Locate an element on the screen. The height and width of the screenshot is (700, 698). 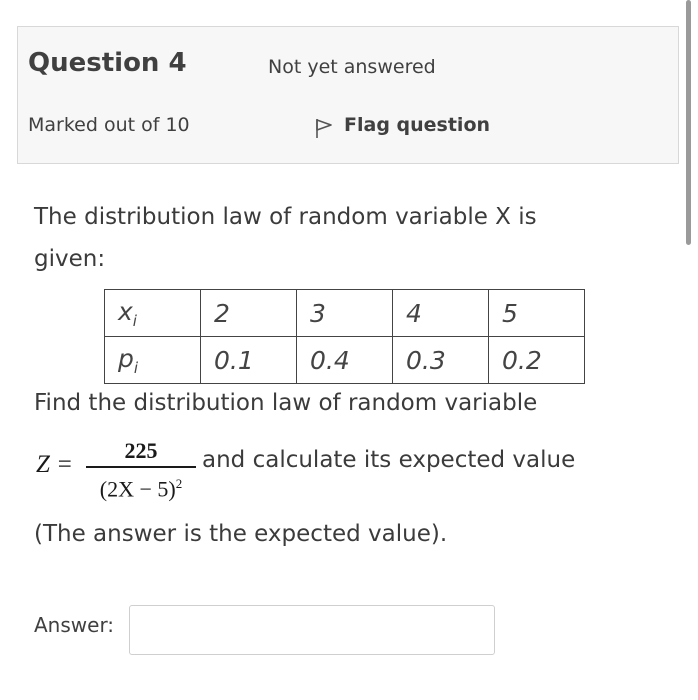
table-cell: 5 is located at coordinates (536, 313).